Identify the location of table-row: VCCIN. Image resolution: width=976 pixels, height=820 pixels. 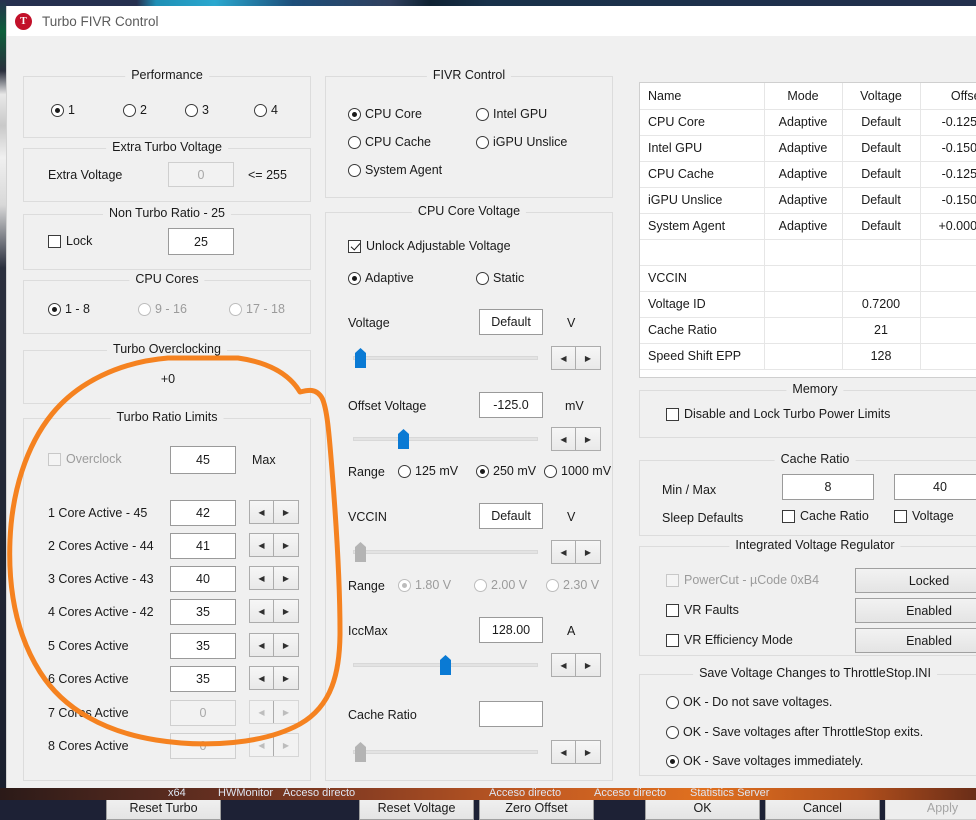
(808, 278).